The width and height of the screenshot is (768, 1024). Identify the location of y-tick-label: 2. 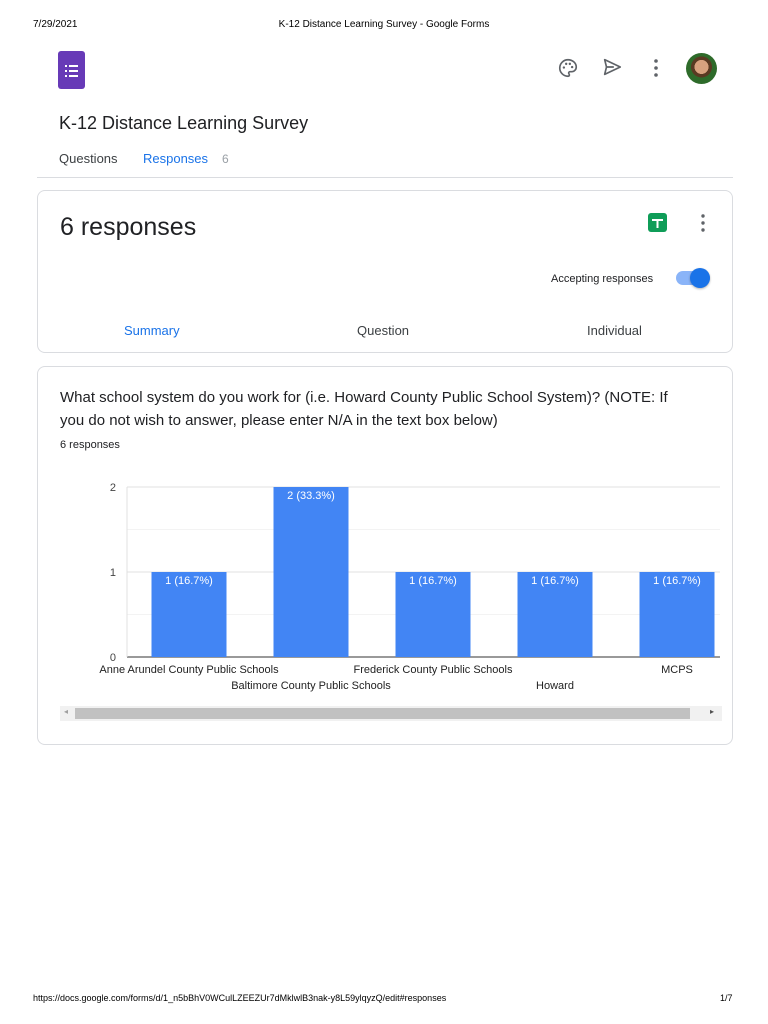
(113, 488).